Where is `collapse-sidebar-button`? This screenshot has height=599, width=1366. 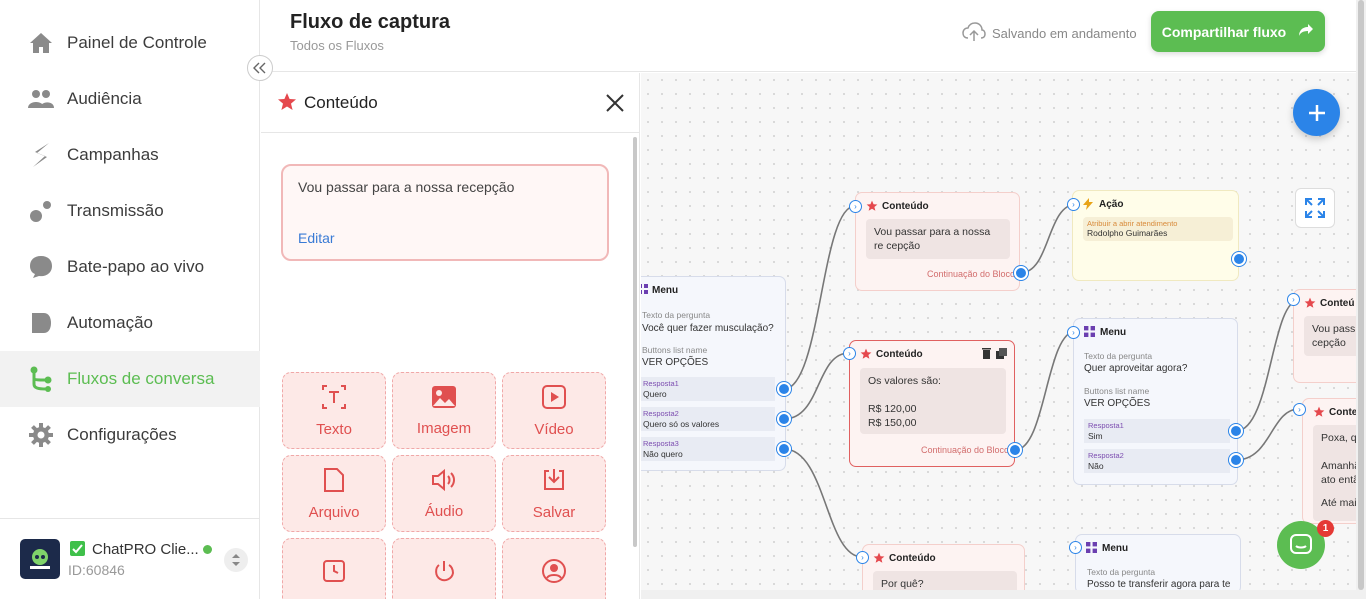
collapse-sidebar-button is located at coordinates (260, 68).